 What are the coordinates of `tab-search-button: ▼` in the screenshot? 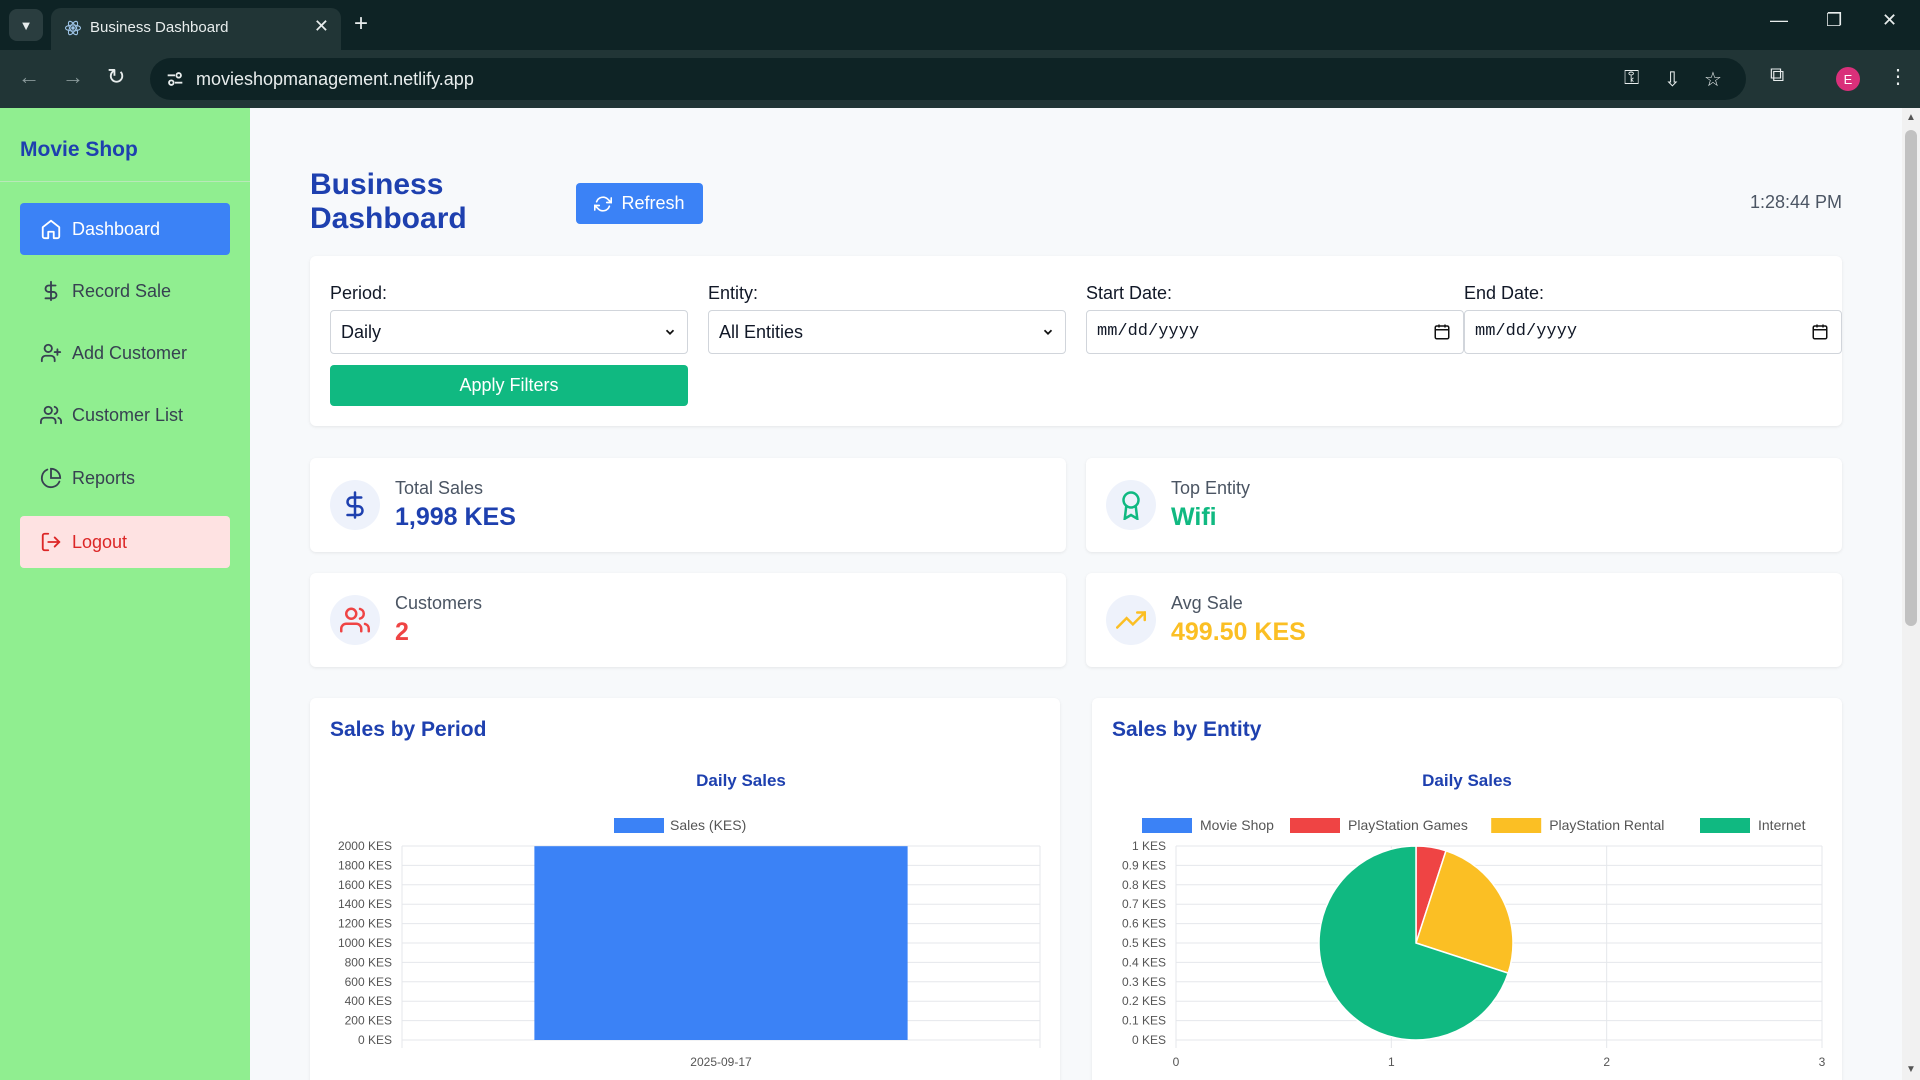 It's located at (26, 25).